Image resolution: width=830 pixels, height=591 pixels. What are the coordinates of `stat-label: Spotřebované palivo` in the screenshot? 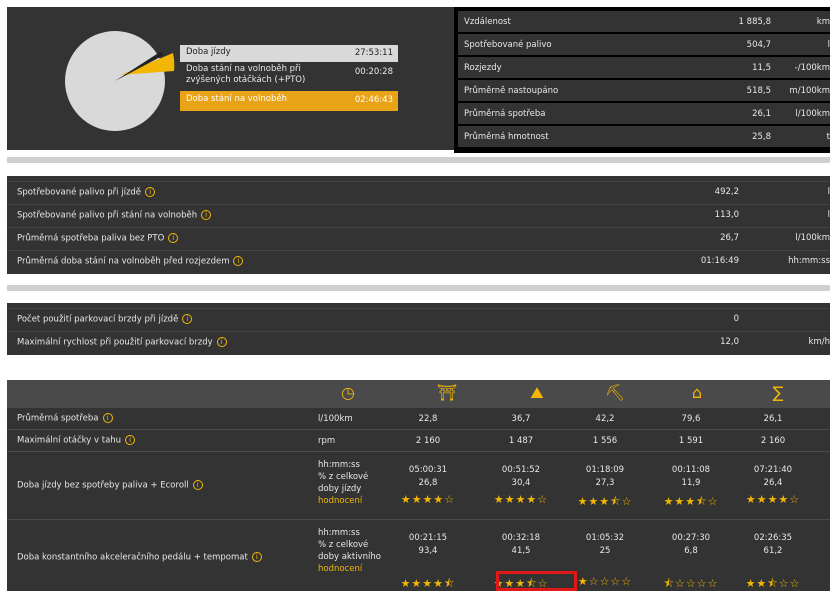 It's located at (508, 45).